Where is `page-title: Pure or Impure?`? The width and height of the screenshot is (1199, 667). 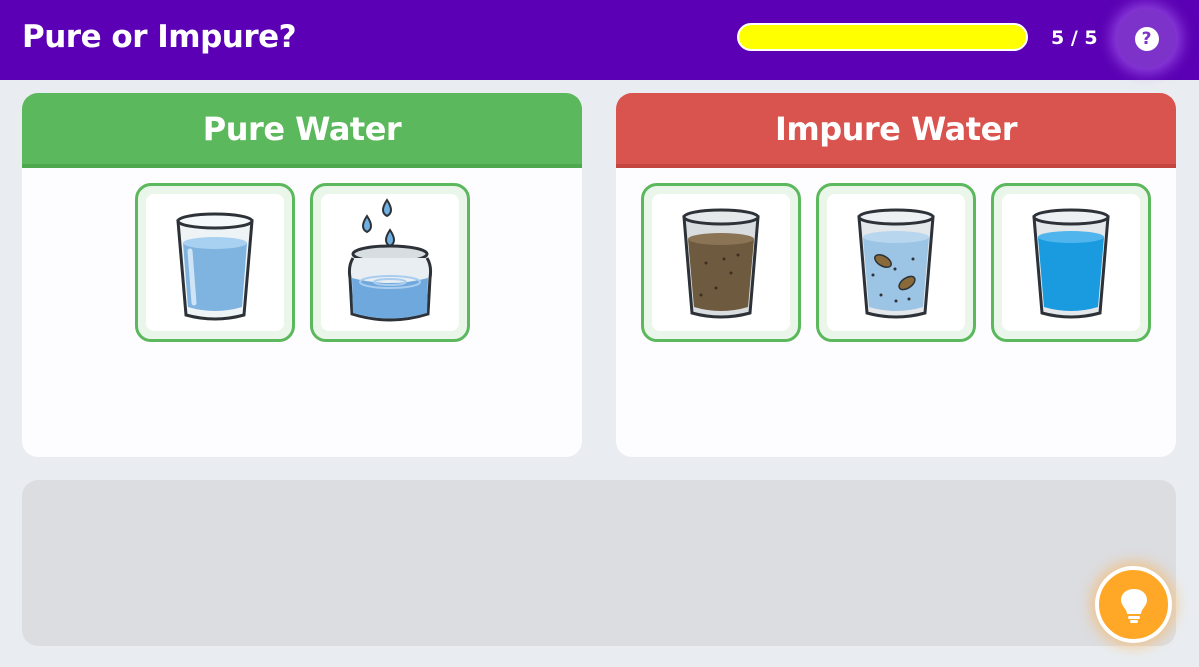 page-title: Pure or Impure? is located at coordinates (159, 37).